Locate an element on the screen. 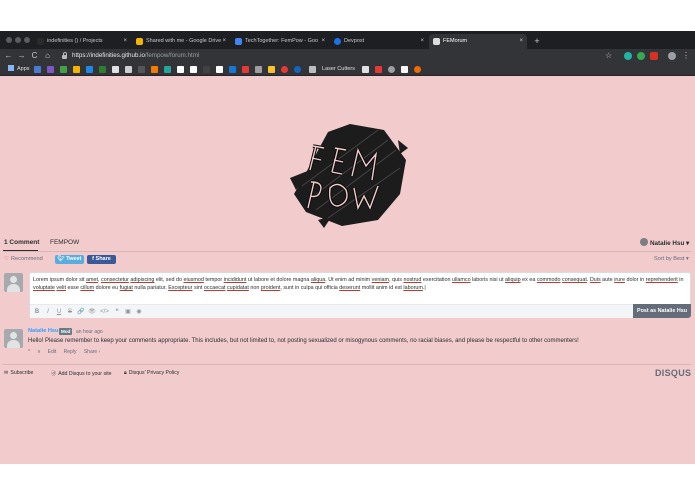  share-link: Share › is located at coordinates (92, 352).